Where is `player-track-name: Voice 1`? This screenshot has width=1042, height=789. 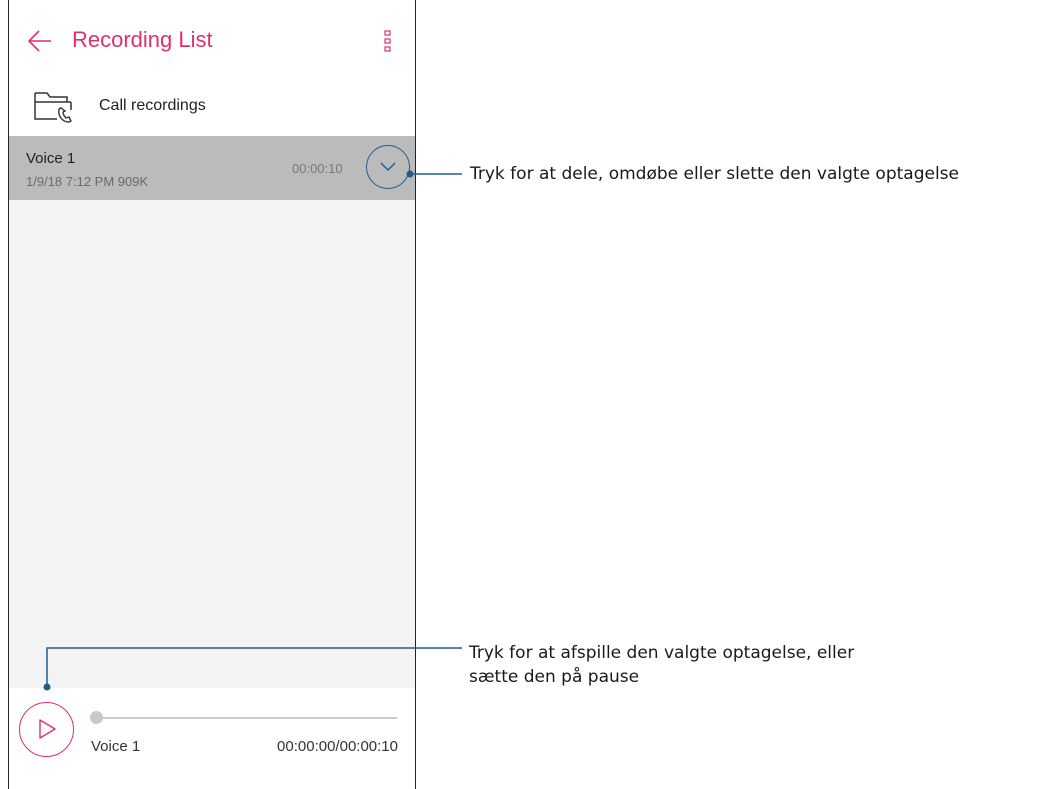 player-track-name: Voice 1 is located at coordinates (116, 746).